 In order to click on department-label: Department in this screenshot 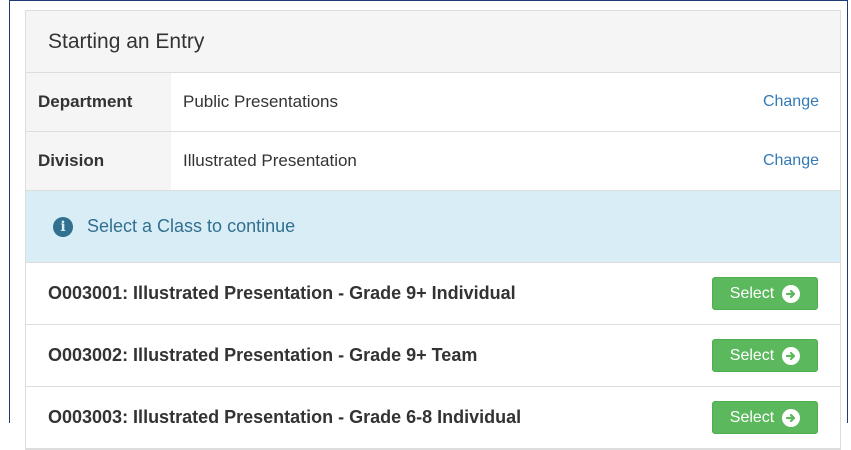, I will do `click(98, 102)`.